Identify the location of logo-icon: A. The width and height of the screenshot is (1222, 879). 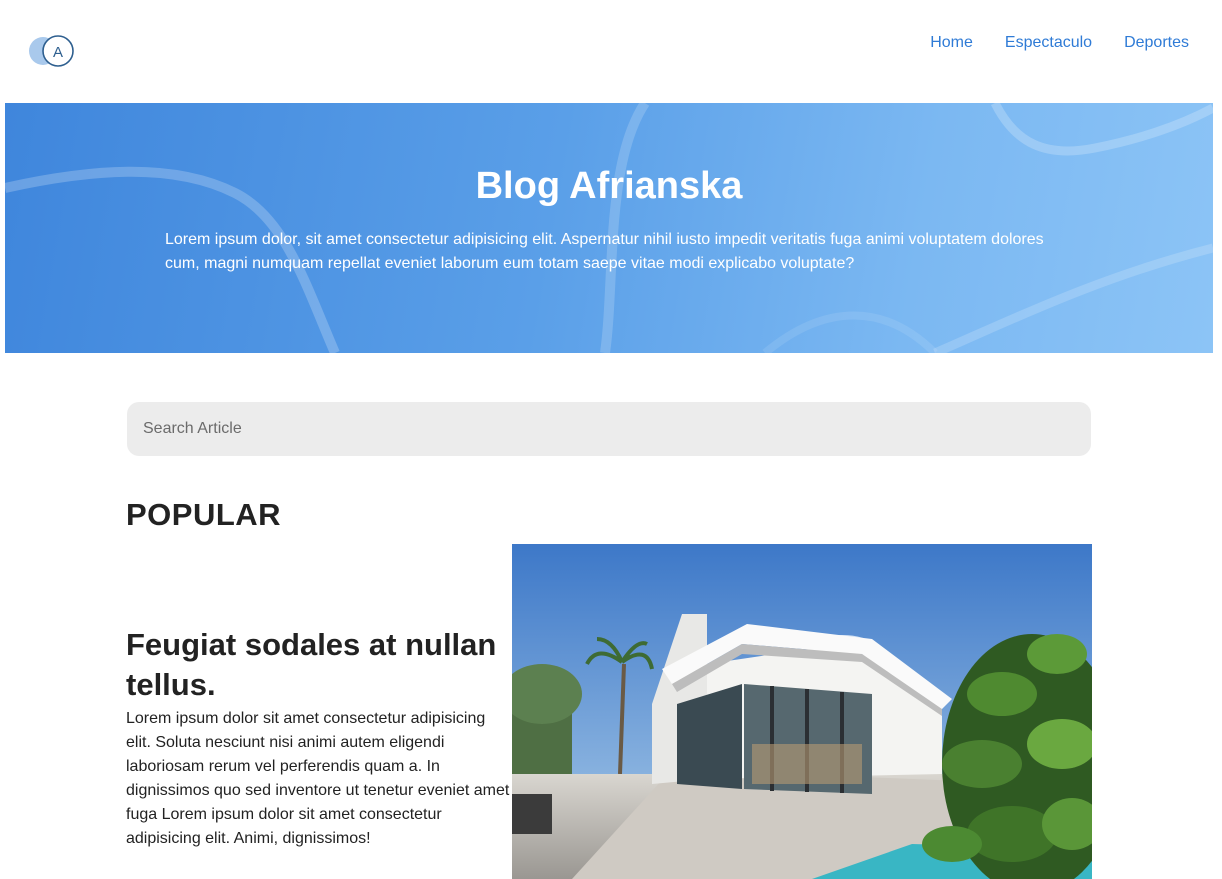
(51, 51).